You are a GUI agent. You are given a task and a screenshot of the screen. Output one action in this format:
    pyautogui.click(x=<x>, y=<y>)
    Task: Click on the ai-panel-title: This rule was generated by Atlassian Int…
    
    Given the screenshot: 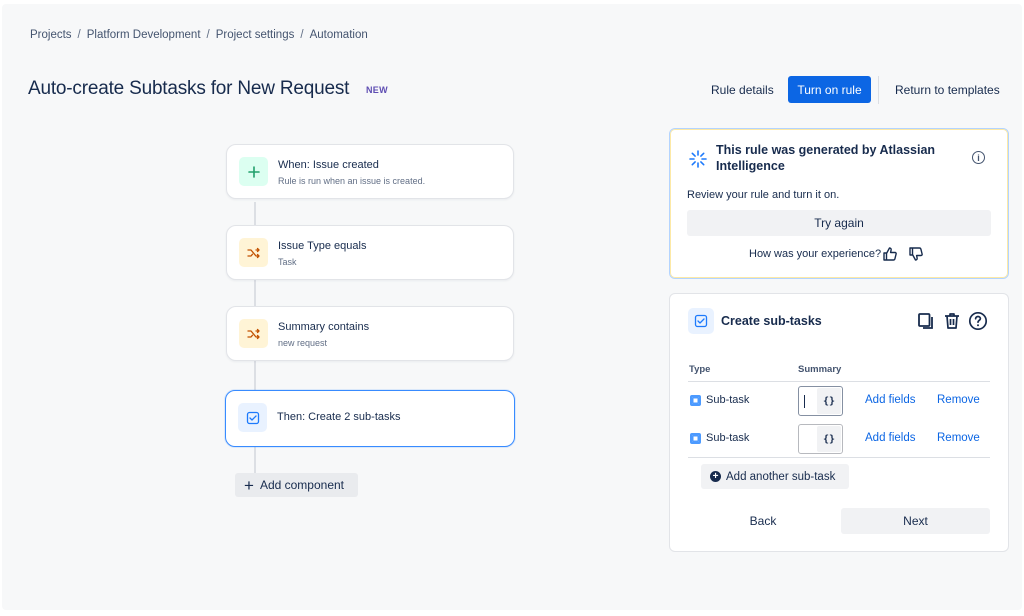 What is the action you would take?
    pyautogui.click(x=826, y=158)
    